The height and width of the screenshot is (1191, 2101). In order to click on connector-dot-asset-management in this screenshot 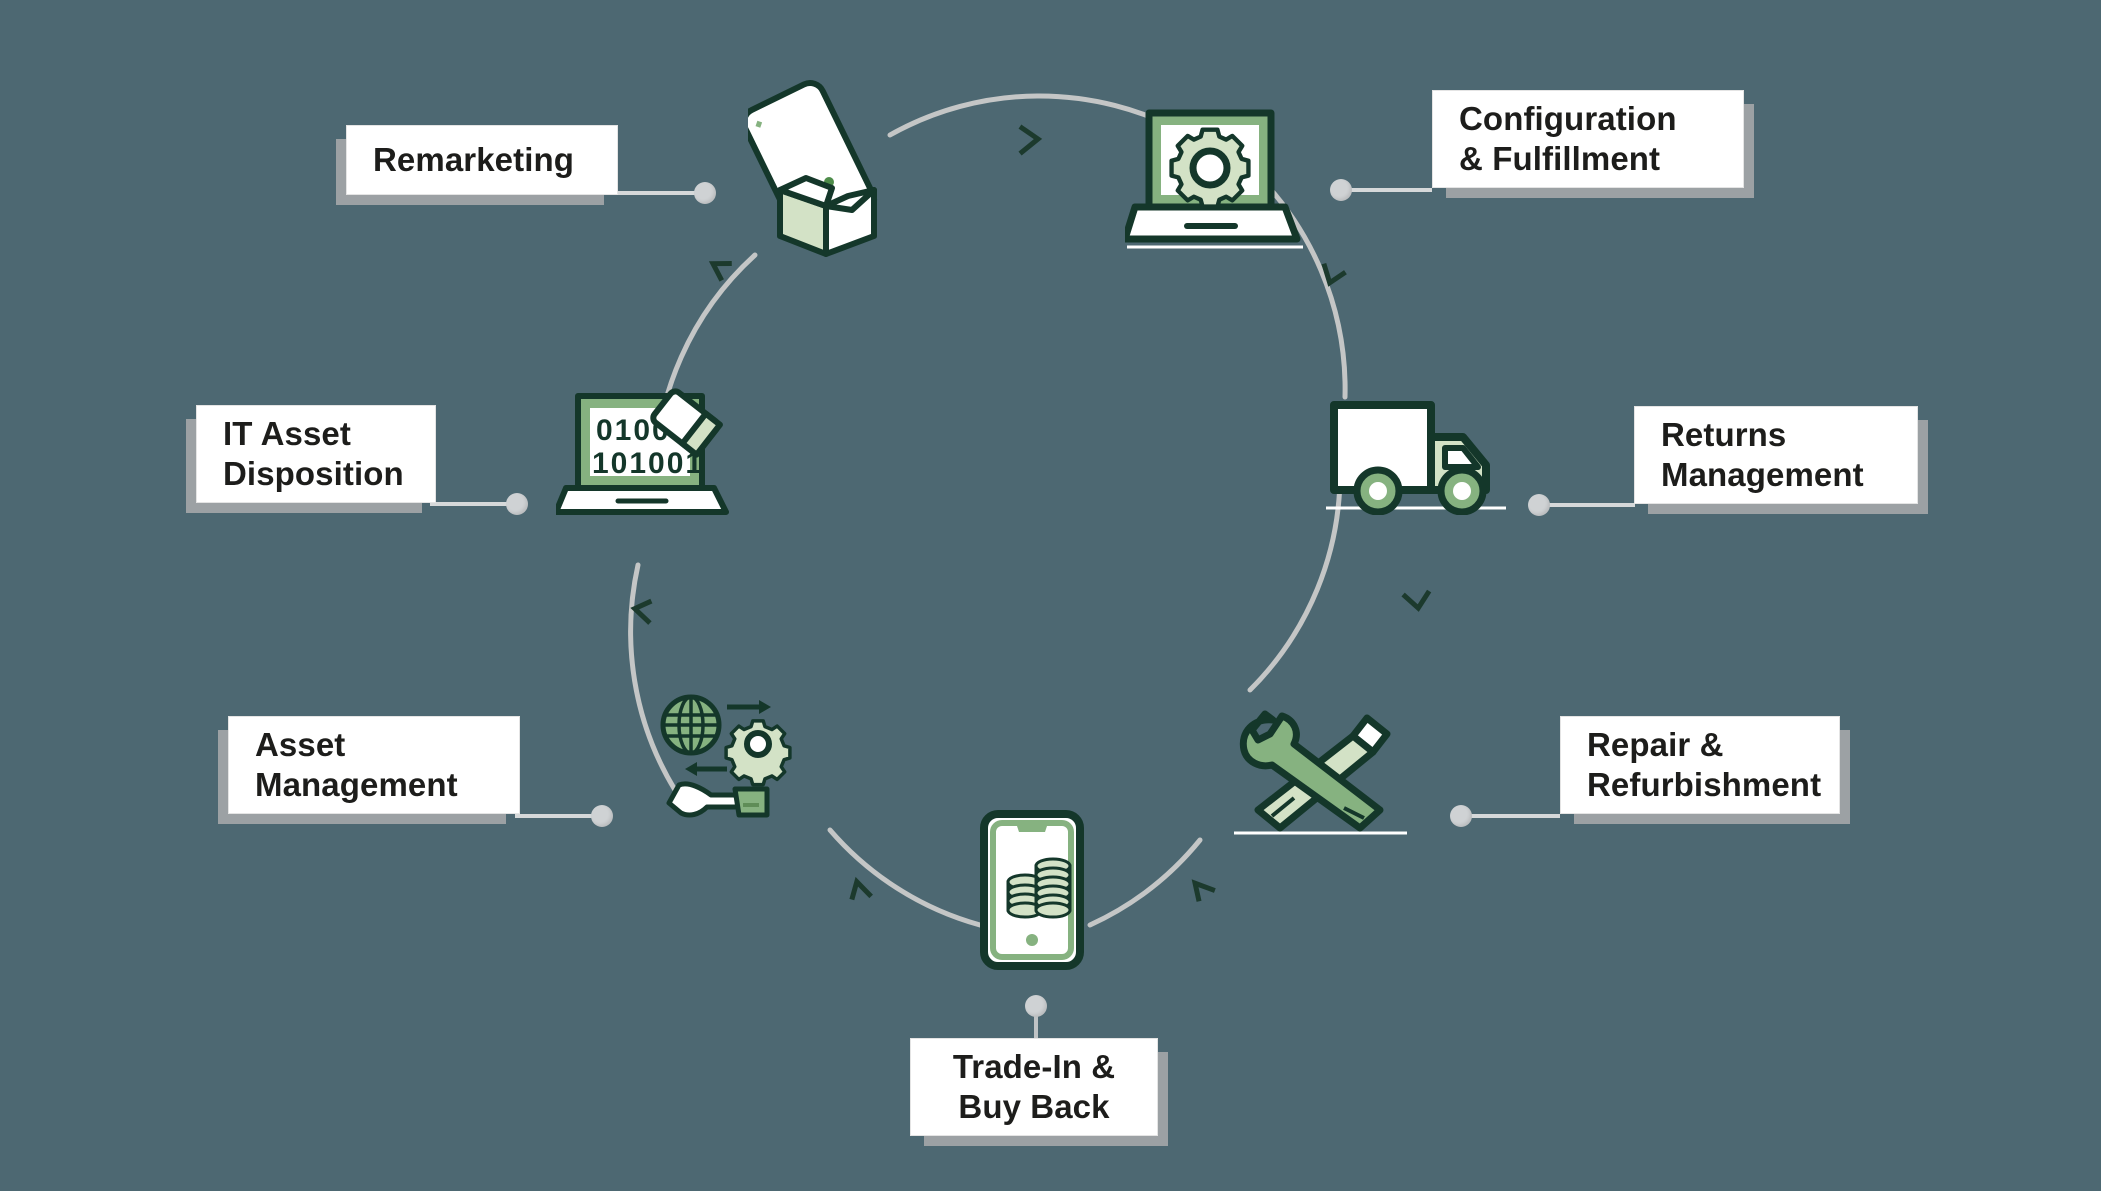, I will do `click(602, 816)`.